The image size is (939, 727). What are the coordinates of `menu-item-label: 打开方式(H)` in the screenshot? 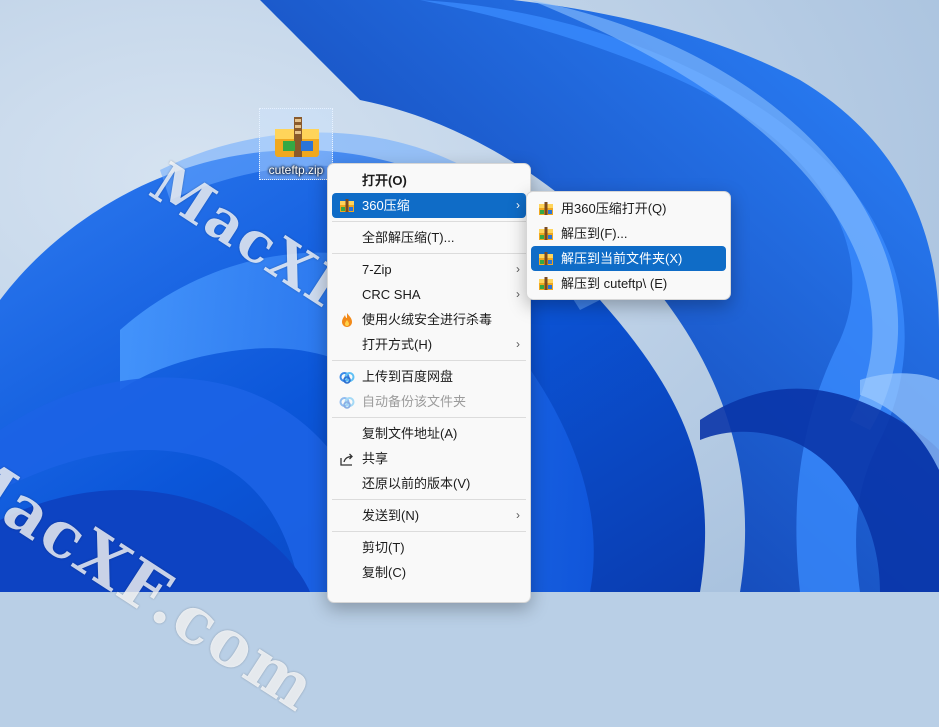 It's located at (397, 344).